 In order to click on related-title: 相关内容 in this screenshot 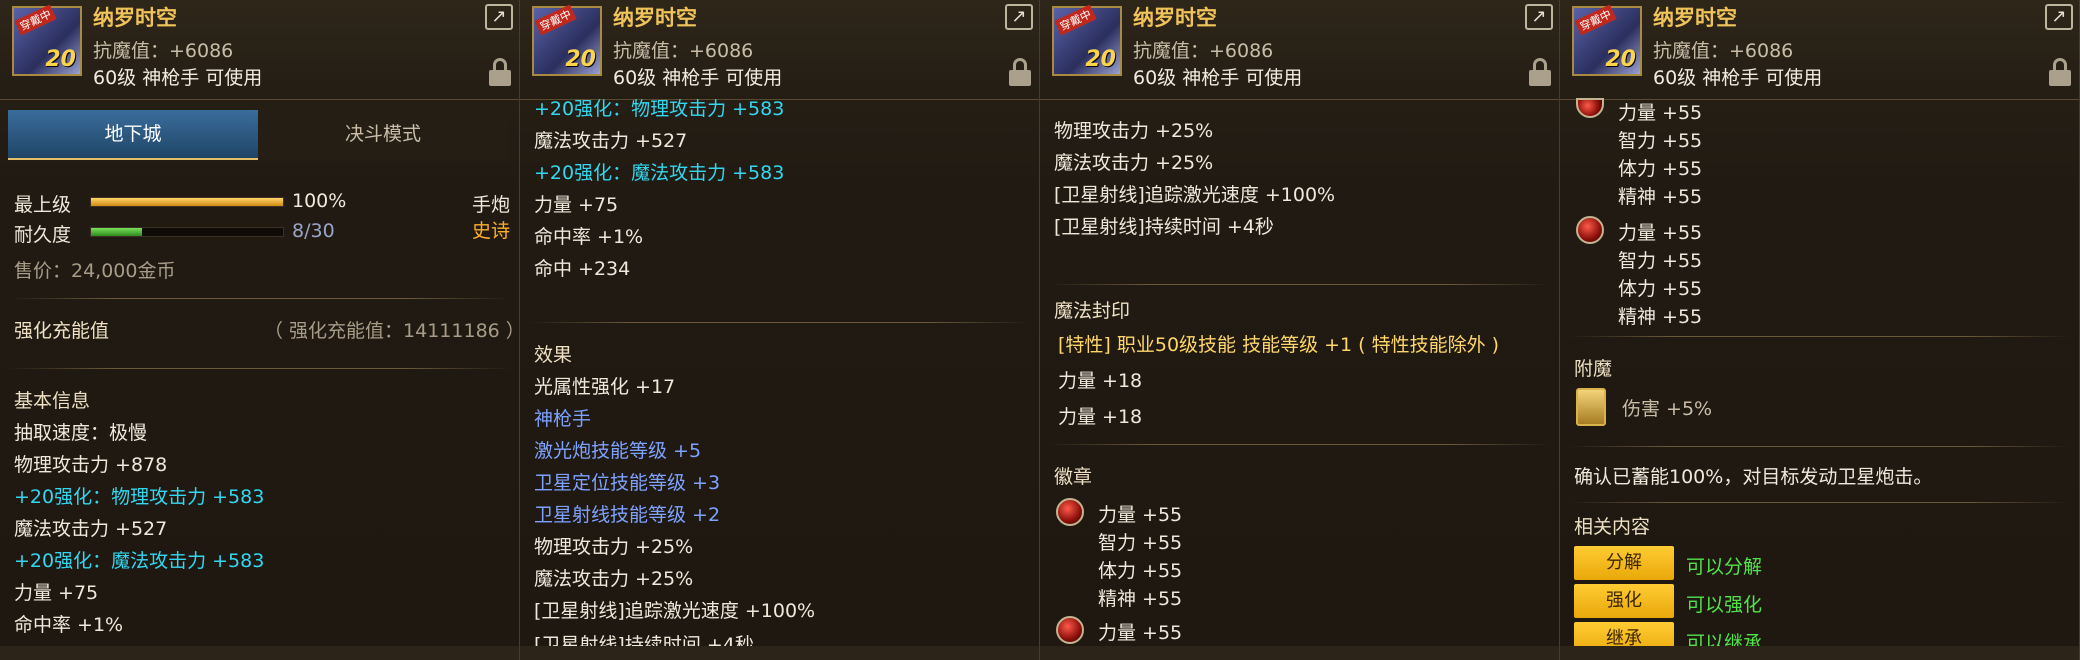, I will do `click(1612, 527)`.